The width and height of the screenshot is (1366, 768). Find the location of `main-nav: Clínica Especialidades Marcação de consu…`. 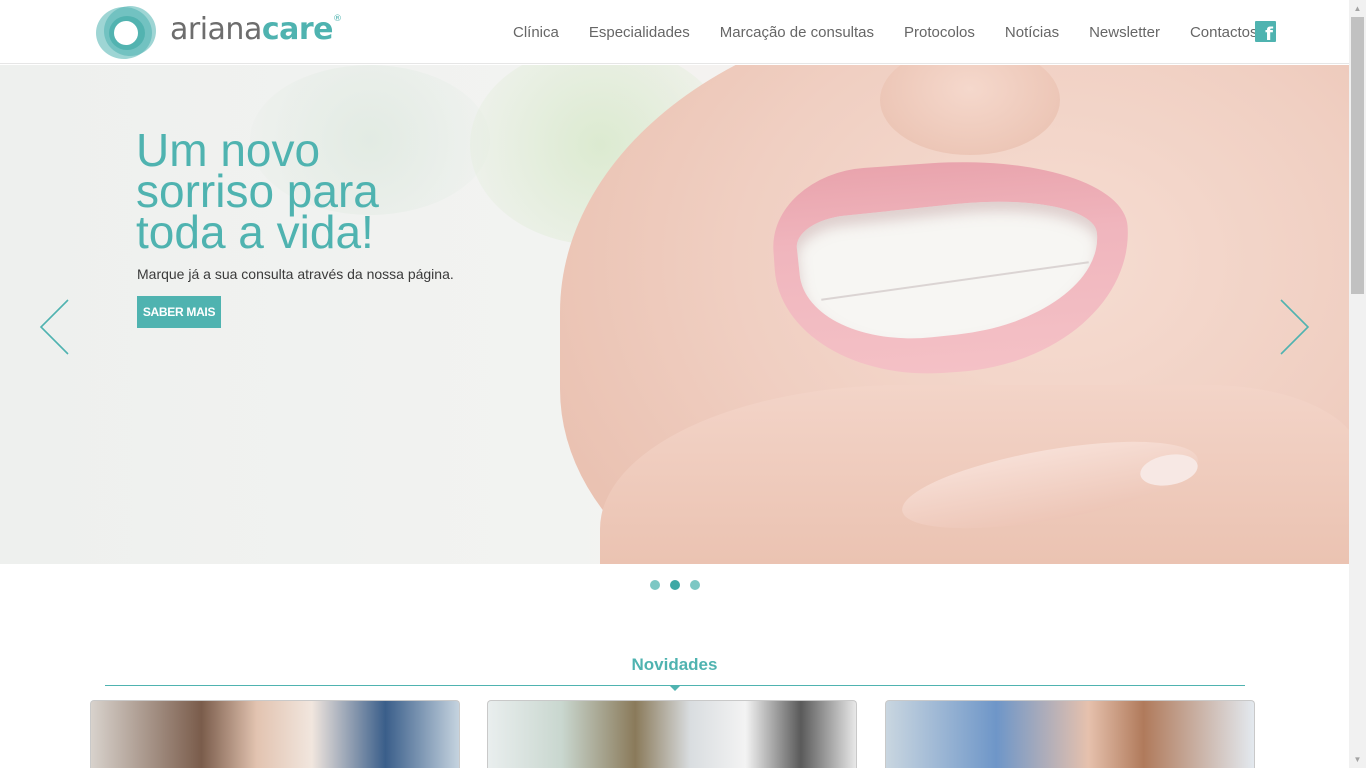

main-nav: Clínica Especialidades Marcação de consu… is located at coordinates (885, 32).